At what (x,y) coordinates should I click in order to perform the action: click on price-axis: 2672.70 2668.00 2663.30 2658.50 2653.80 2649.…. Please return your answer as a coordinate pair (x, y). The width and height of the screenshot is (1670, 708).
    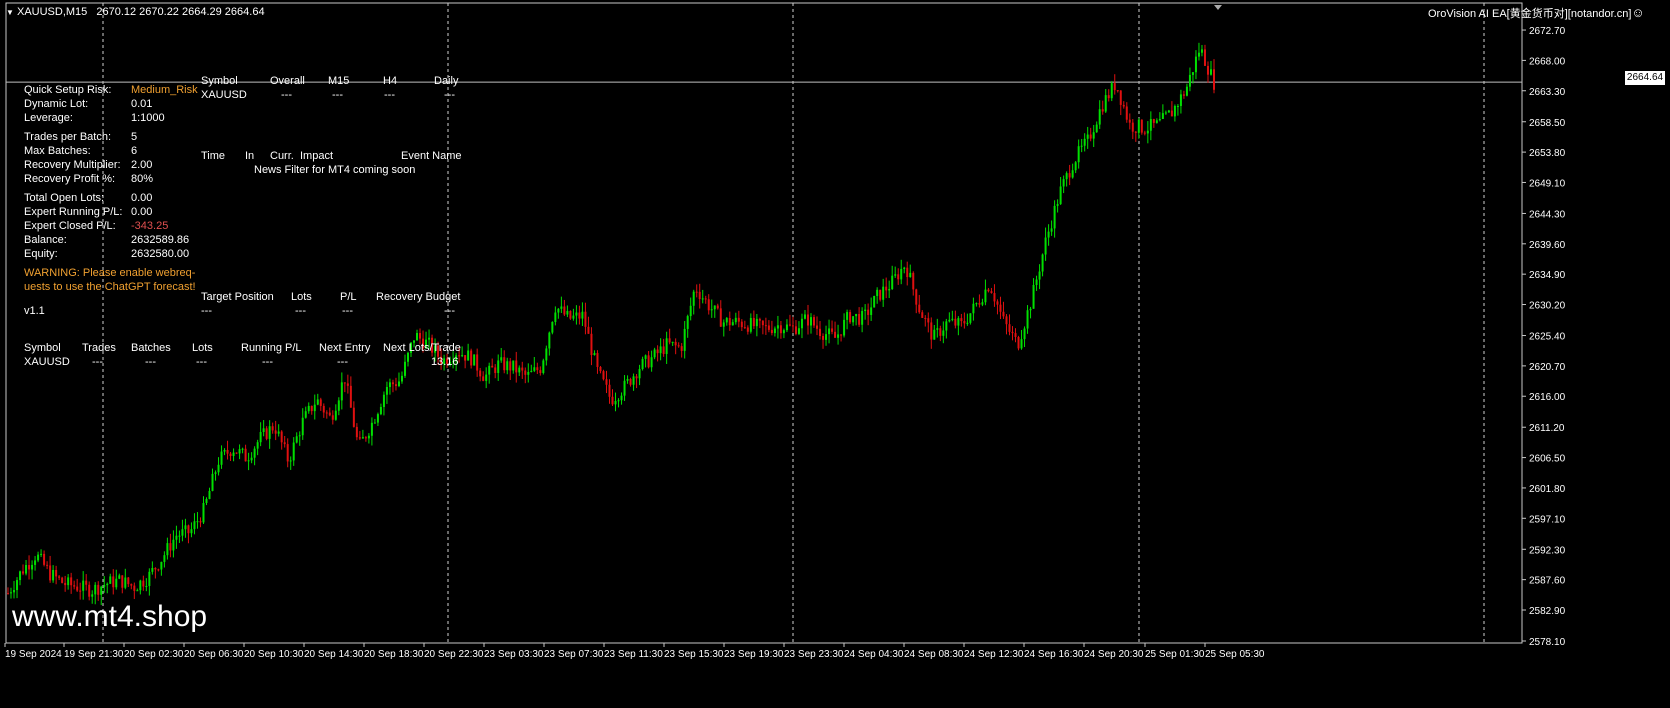
    Looking at the image, I should click on (1544, 337).